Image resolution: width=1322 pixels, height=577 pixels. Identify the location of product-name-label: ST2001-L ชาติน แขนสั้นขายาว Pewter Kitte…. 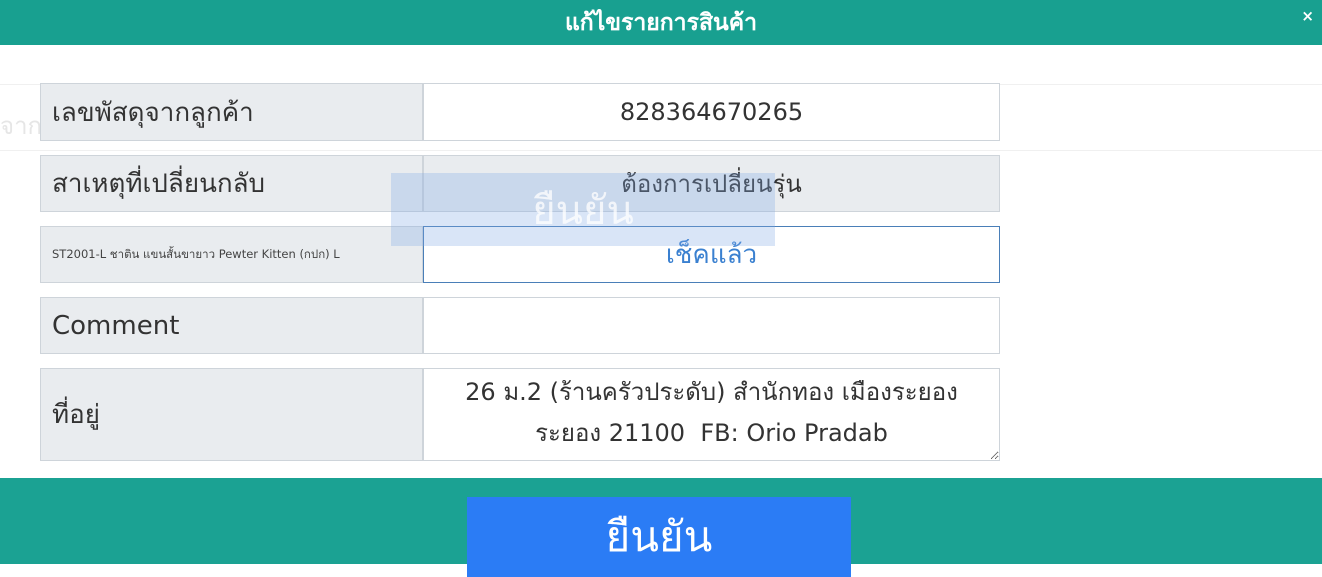
(231, 254).